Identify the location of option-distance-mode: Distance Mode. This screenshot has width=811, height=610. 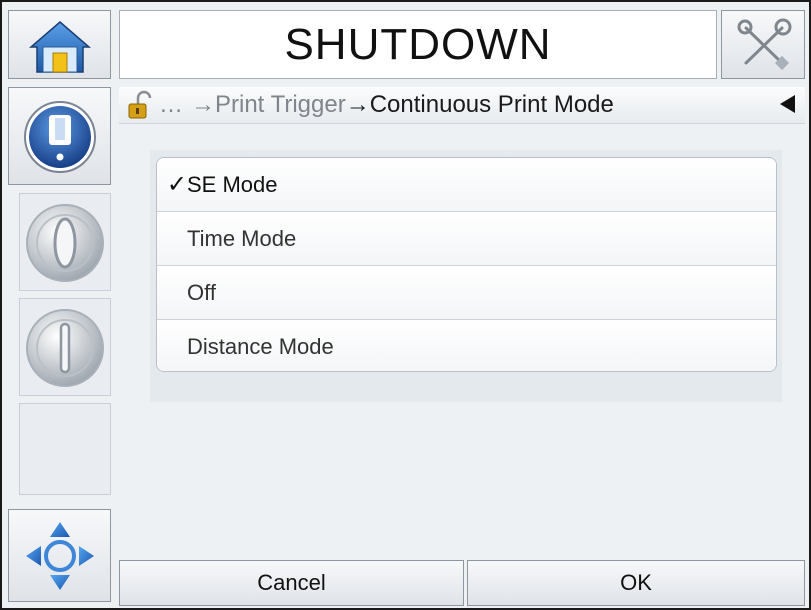
(466, 345).